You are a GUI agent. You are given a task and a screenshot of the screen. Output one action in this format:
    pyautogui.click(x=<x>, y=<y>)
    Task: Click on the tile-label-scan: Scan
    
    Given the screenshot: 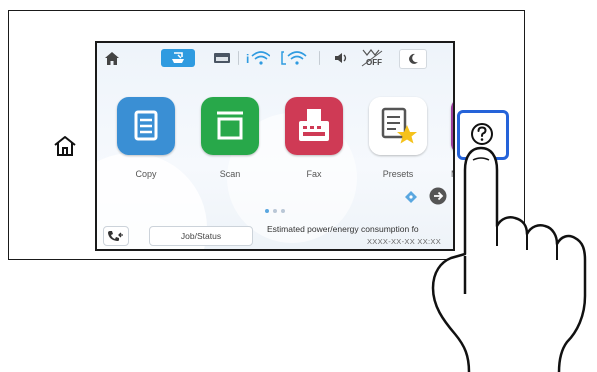 What is the action you would take?
    pyautogui.click(x=230, y=174)
    